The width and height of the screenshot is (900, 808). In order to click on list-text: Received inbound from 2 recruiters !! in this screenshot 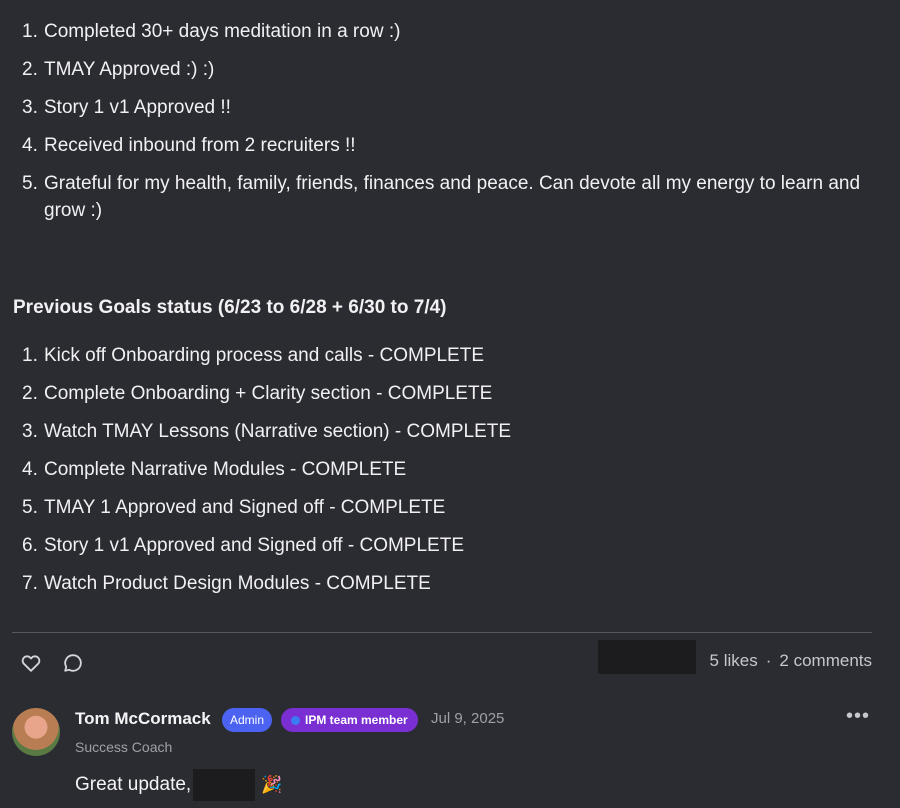, I will do `click(200, 145)`.